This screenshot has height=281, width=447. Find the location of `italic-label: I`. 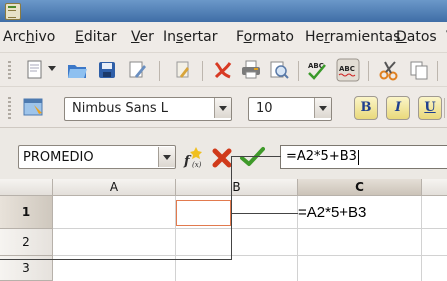

italic-label: I is located at coordinates (398, 107).